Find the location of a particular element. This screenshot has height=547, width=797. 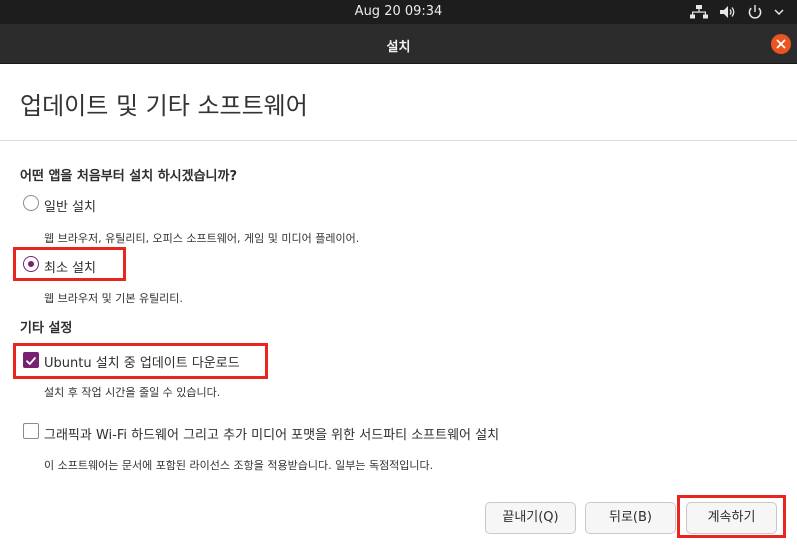

minimal-install-description: 웹 브라우저 및 기본 유틸리티. is located at coordinates (113, 298).